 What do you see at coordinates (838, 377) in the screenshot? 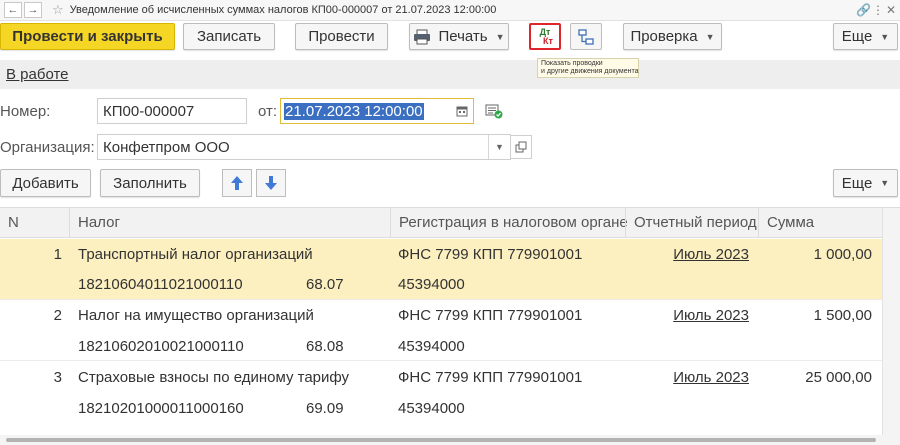
I see `tax-amount: 25 000,00` at bounding box center [838, 377].